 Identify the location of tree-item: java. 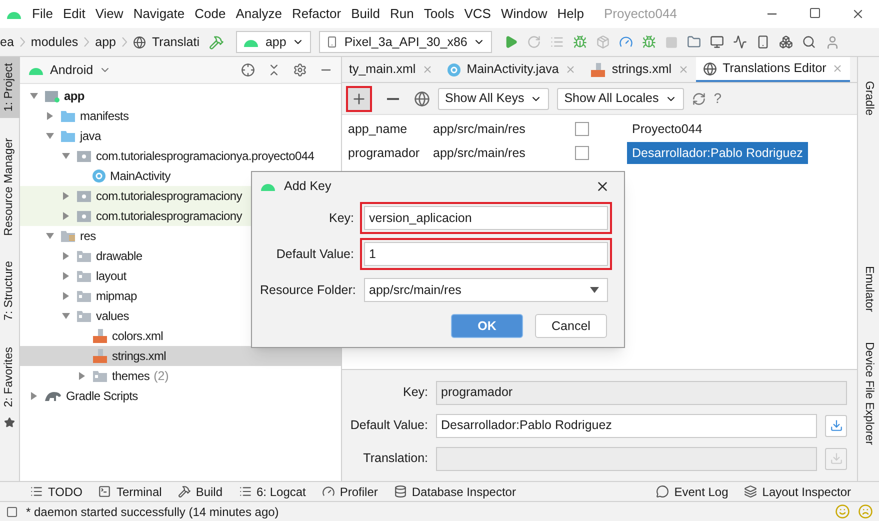
(180, 136).